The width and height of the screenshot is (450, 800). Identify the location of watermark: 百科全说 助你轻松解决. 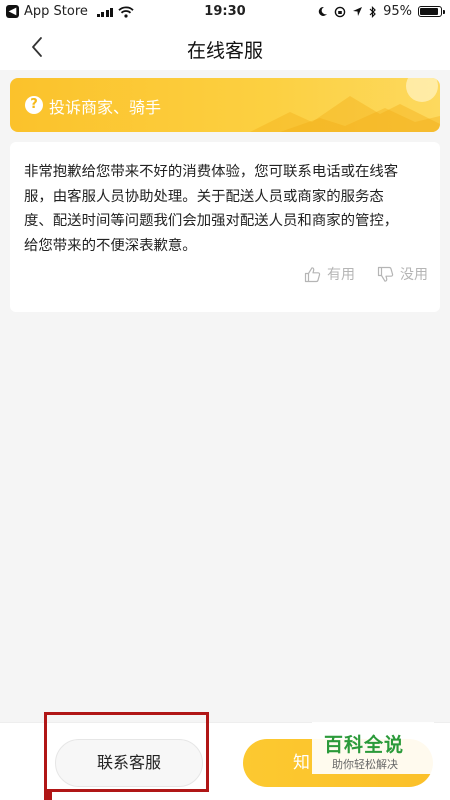
(373, 748).